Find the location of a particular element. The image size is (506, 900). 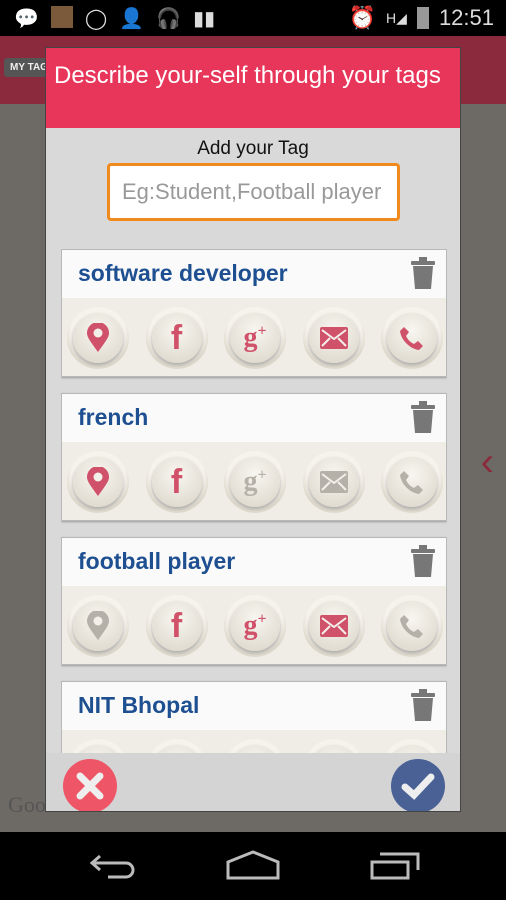

tag-card: NIT Bhopal is located at coordinates (254, 717).